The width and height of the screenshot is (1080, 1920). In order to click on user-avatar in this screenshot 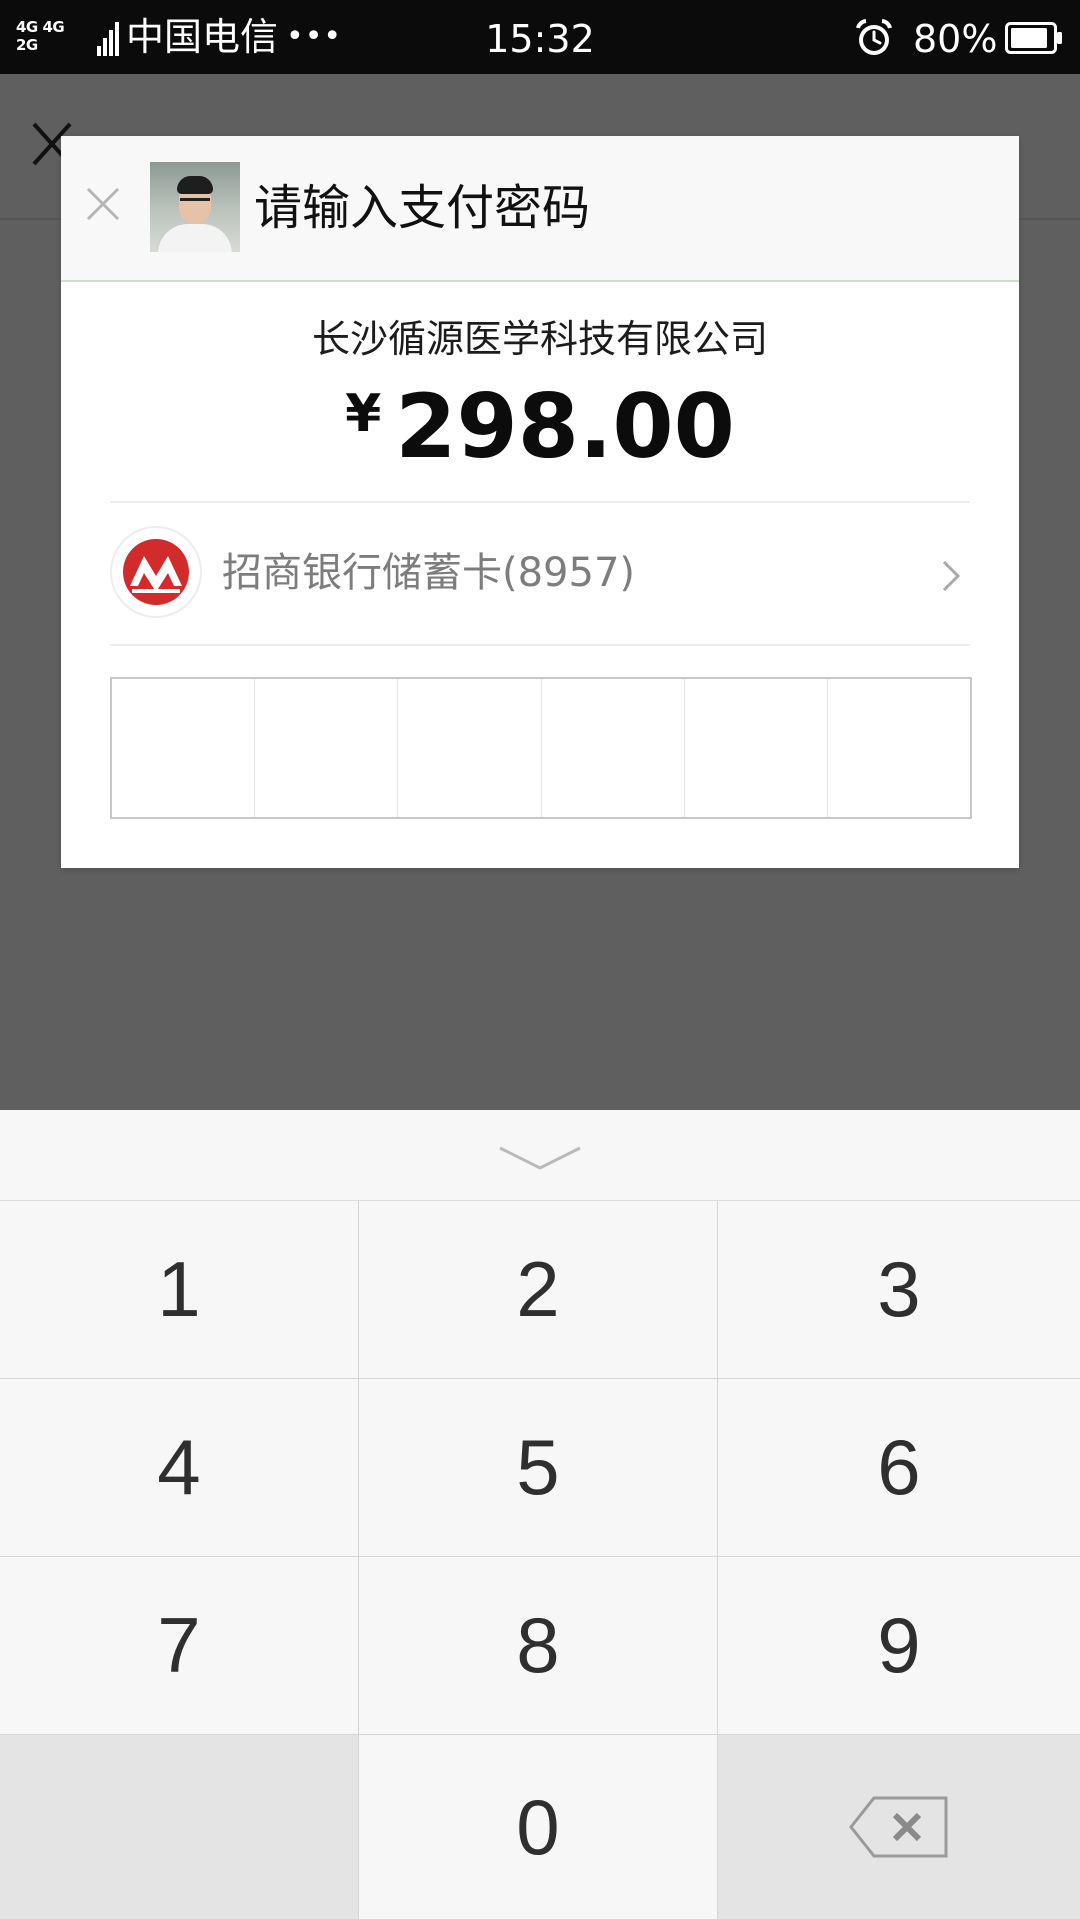, I will do `click(195, 207)`.